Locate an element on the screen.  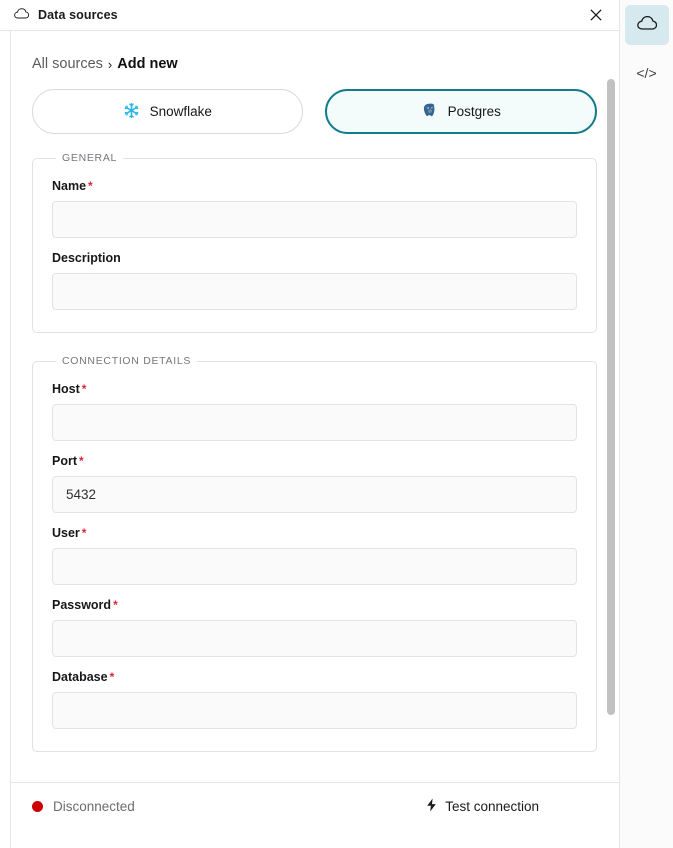
connection-details-legend: CONNECTION DETAILS is located at coordinates (127, 361).